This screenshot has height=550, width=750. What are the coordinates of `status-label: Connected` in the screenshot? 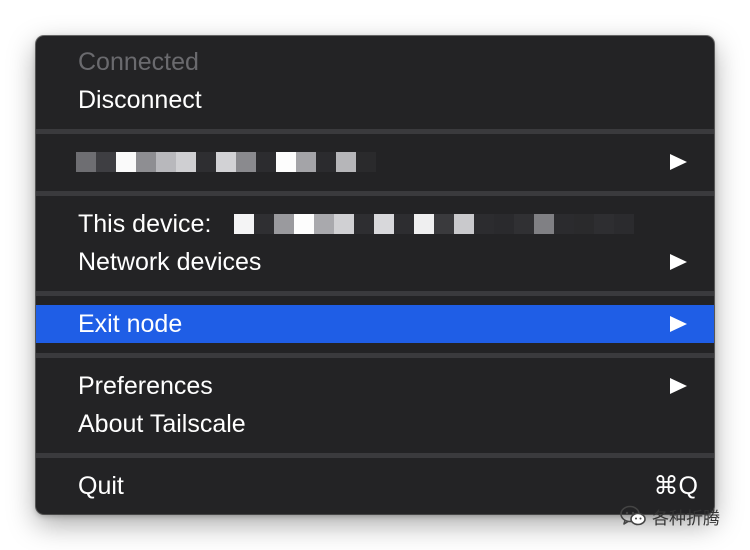 It's located at (138, 62).